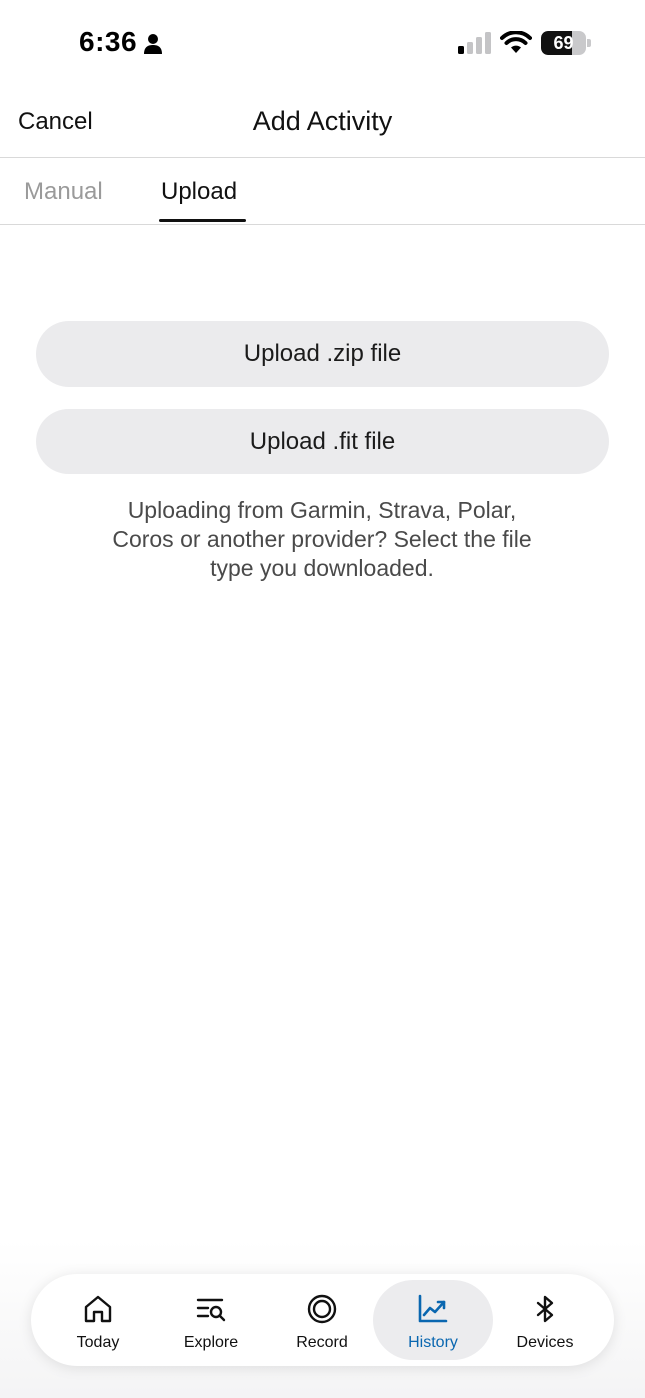  I want to click on nav-item-explore: Explore, so click(211, 1320).